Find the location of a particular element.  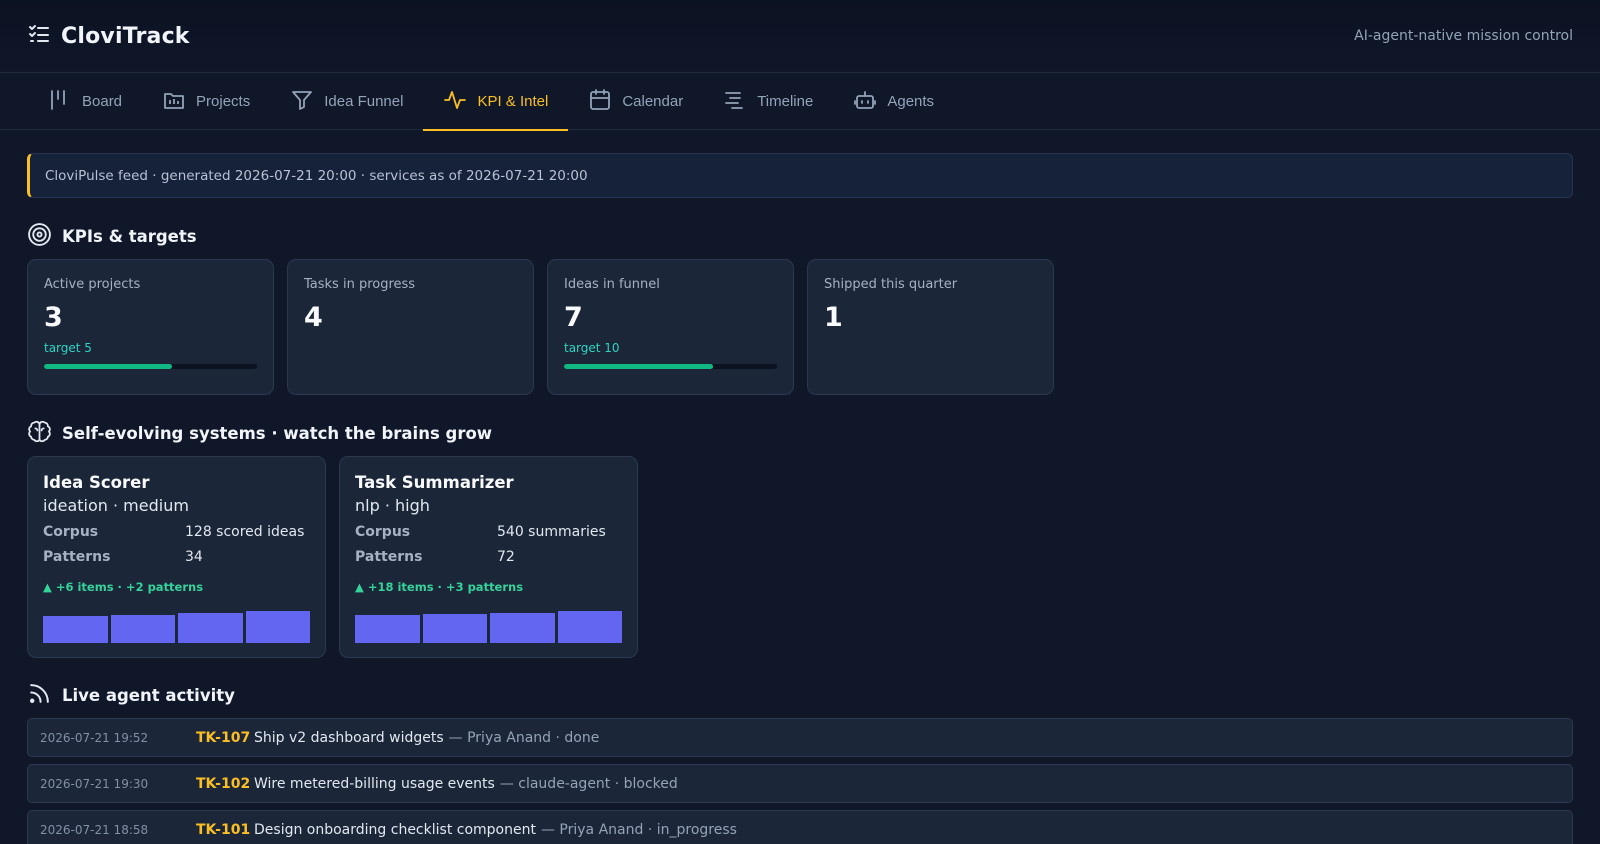

system-patterns-row: Patterns 72 is located at coordinates (488, 557).